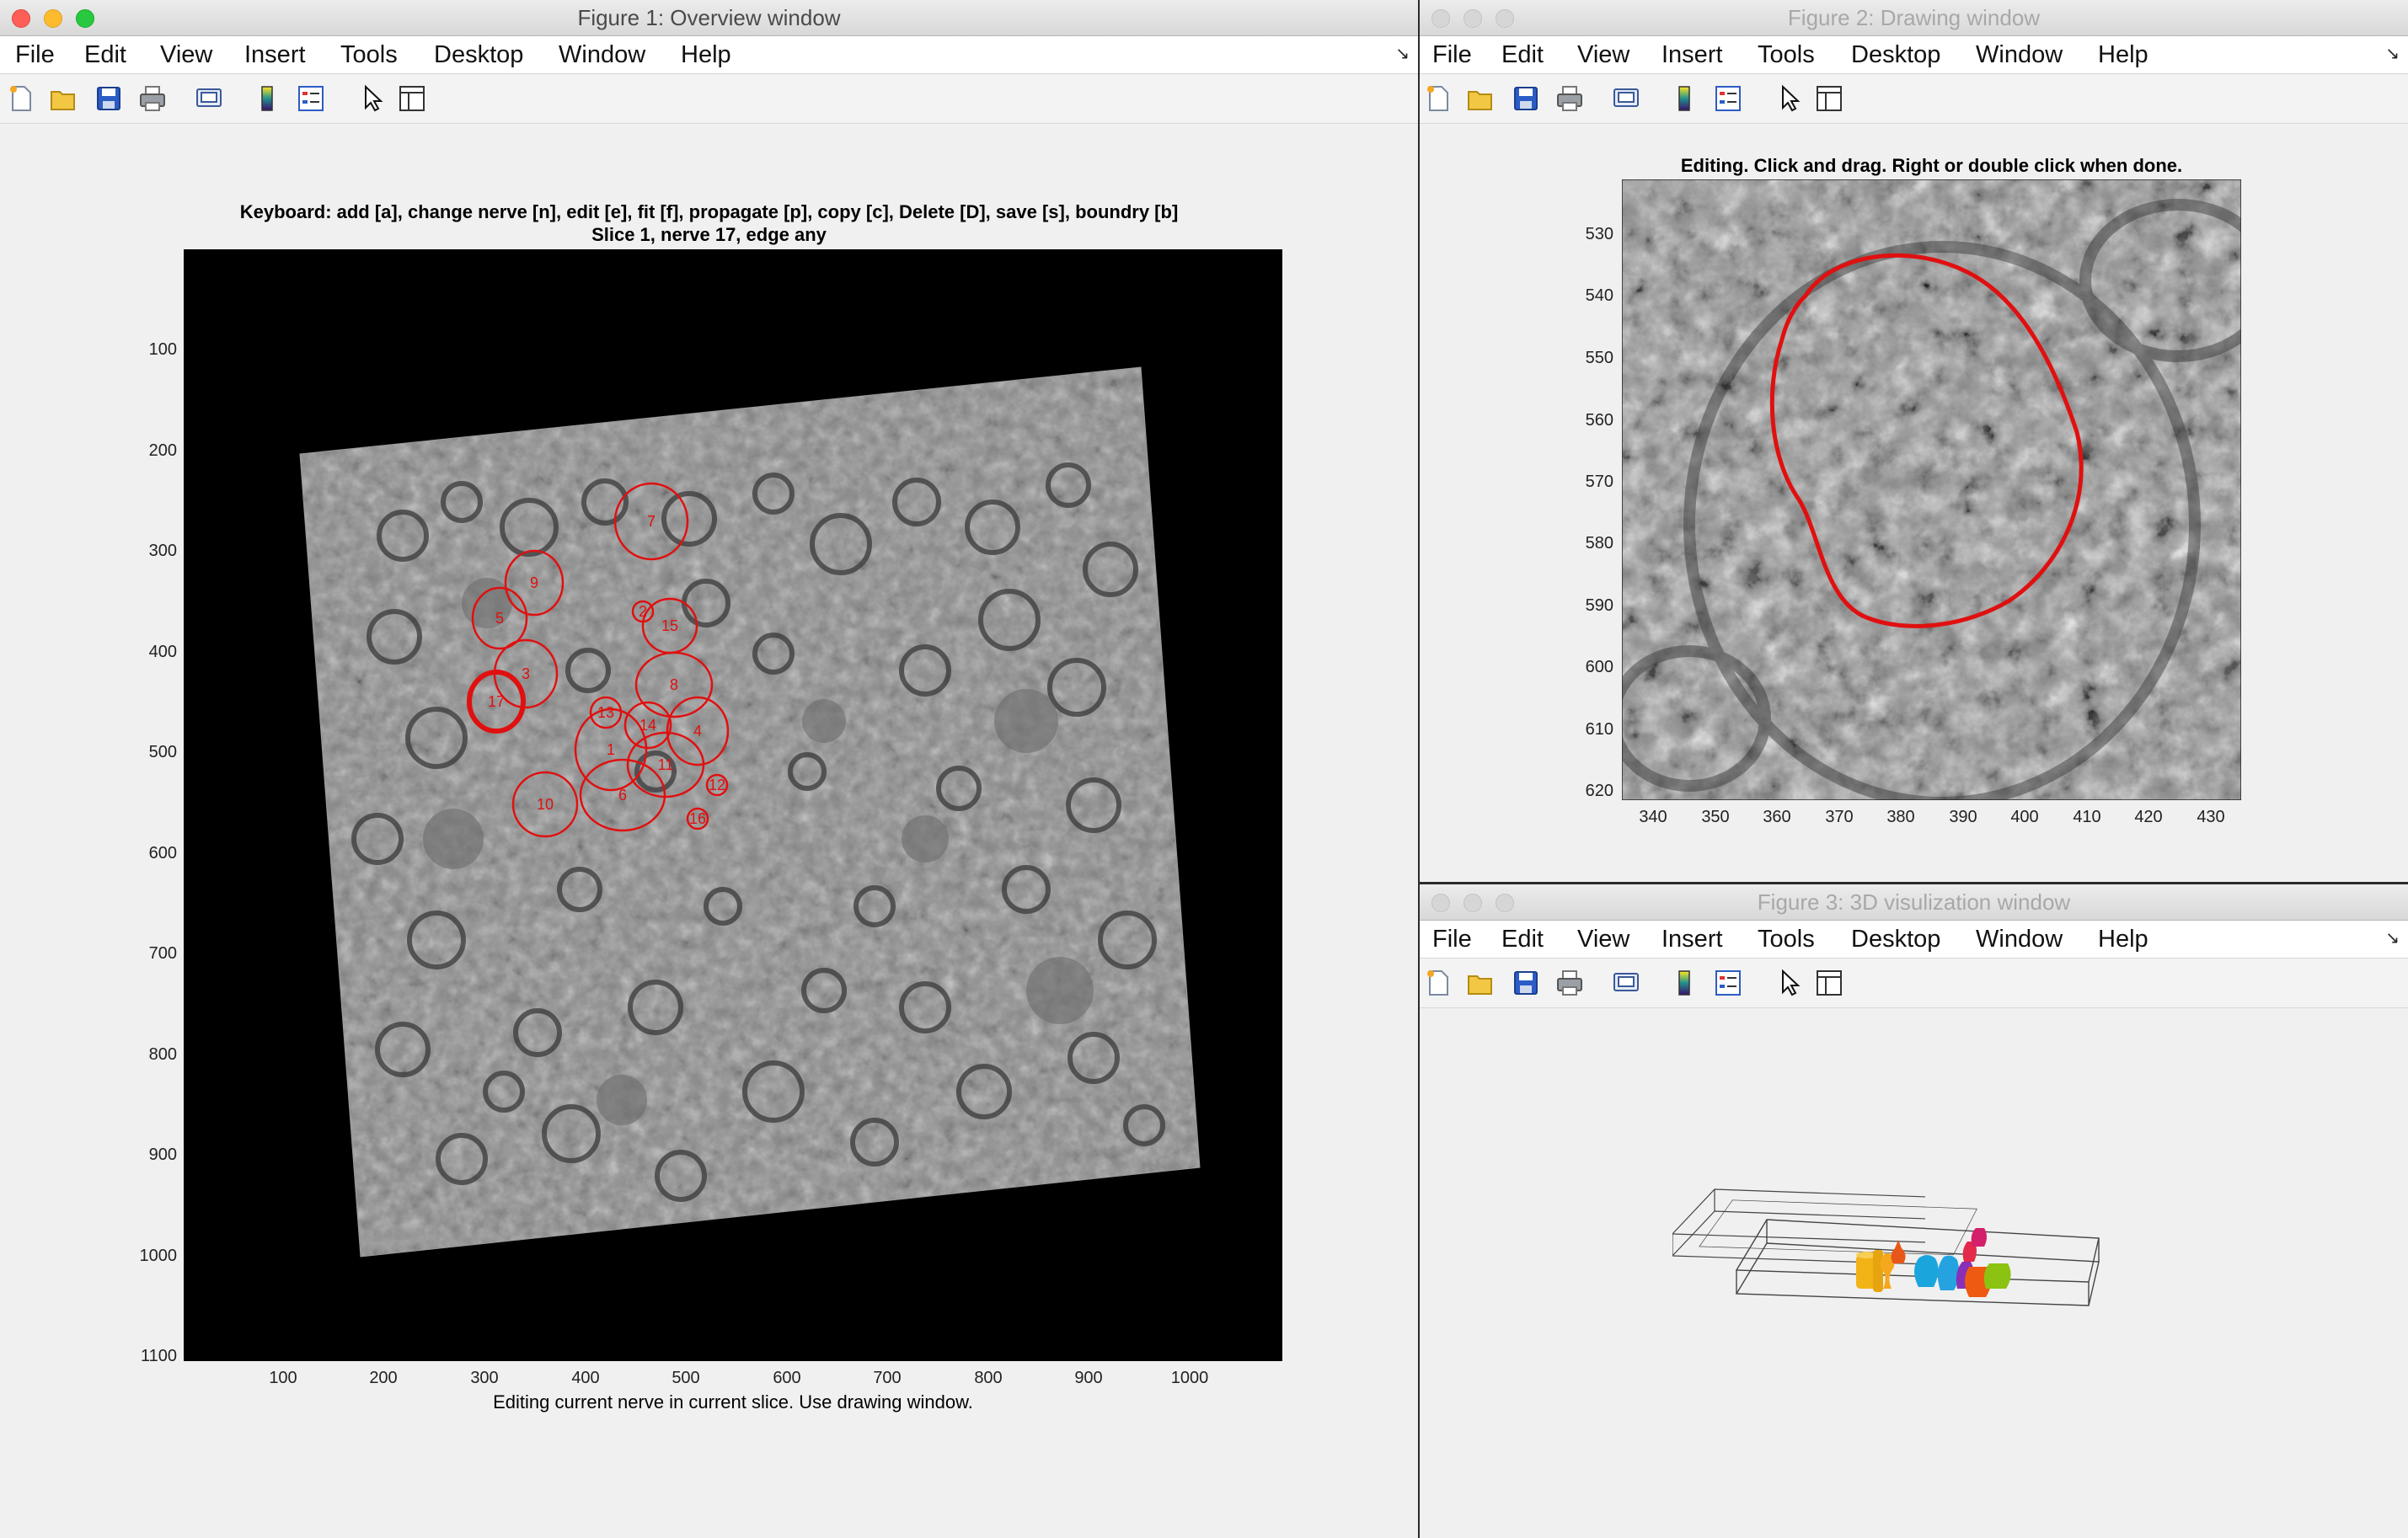 This screenshot has height=1538, width=2408. What do you see at coordinates (717, 785) in the screenshot?
I see `nerve-label-12: 12` at bounding box center [717, 785].